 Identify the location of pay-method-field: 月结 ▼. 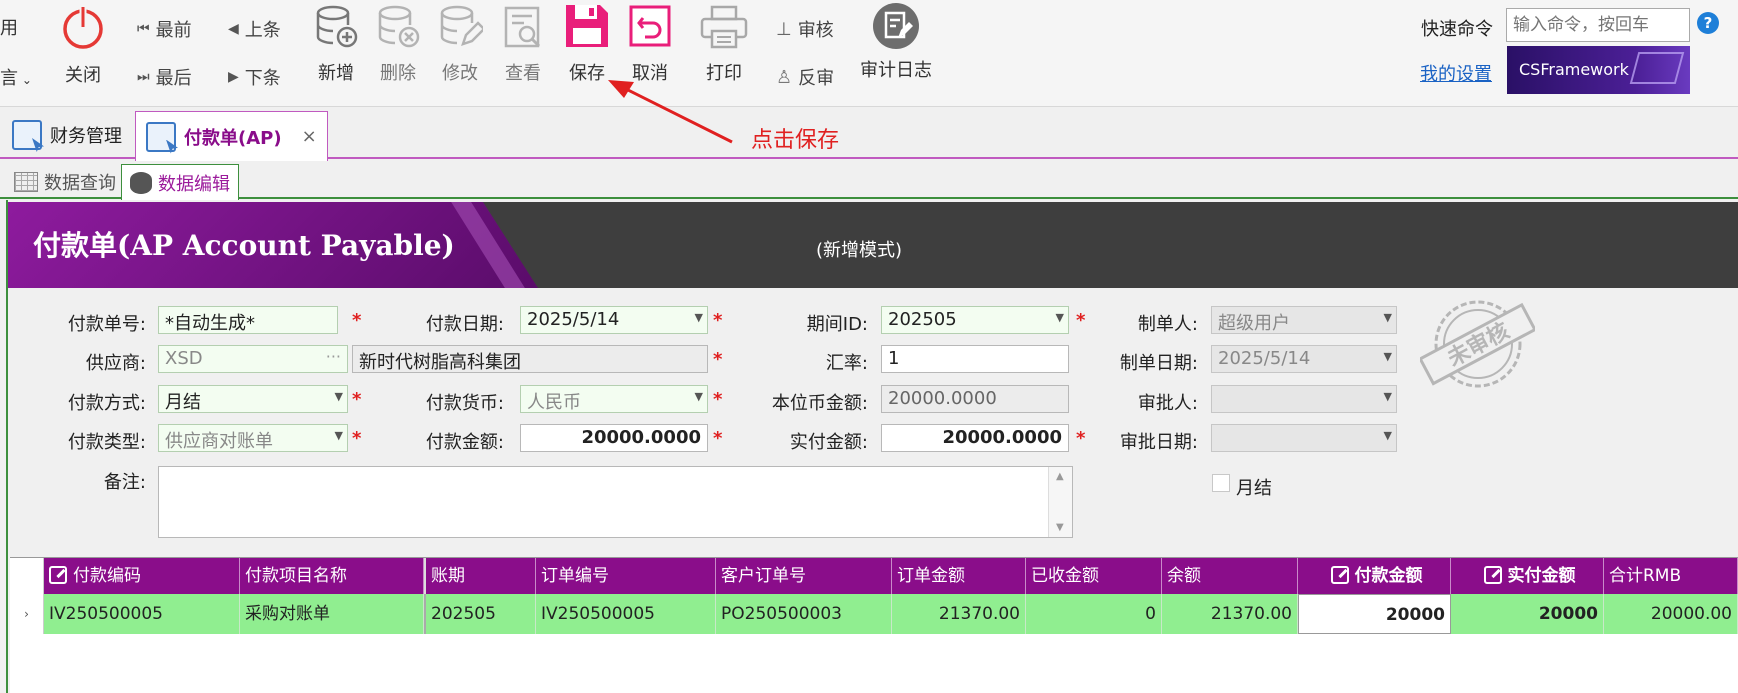
(253, 399).